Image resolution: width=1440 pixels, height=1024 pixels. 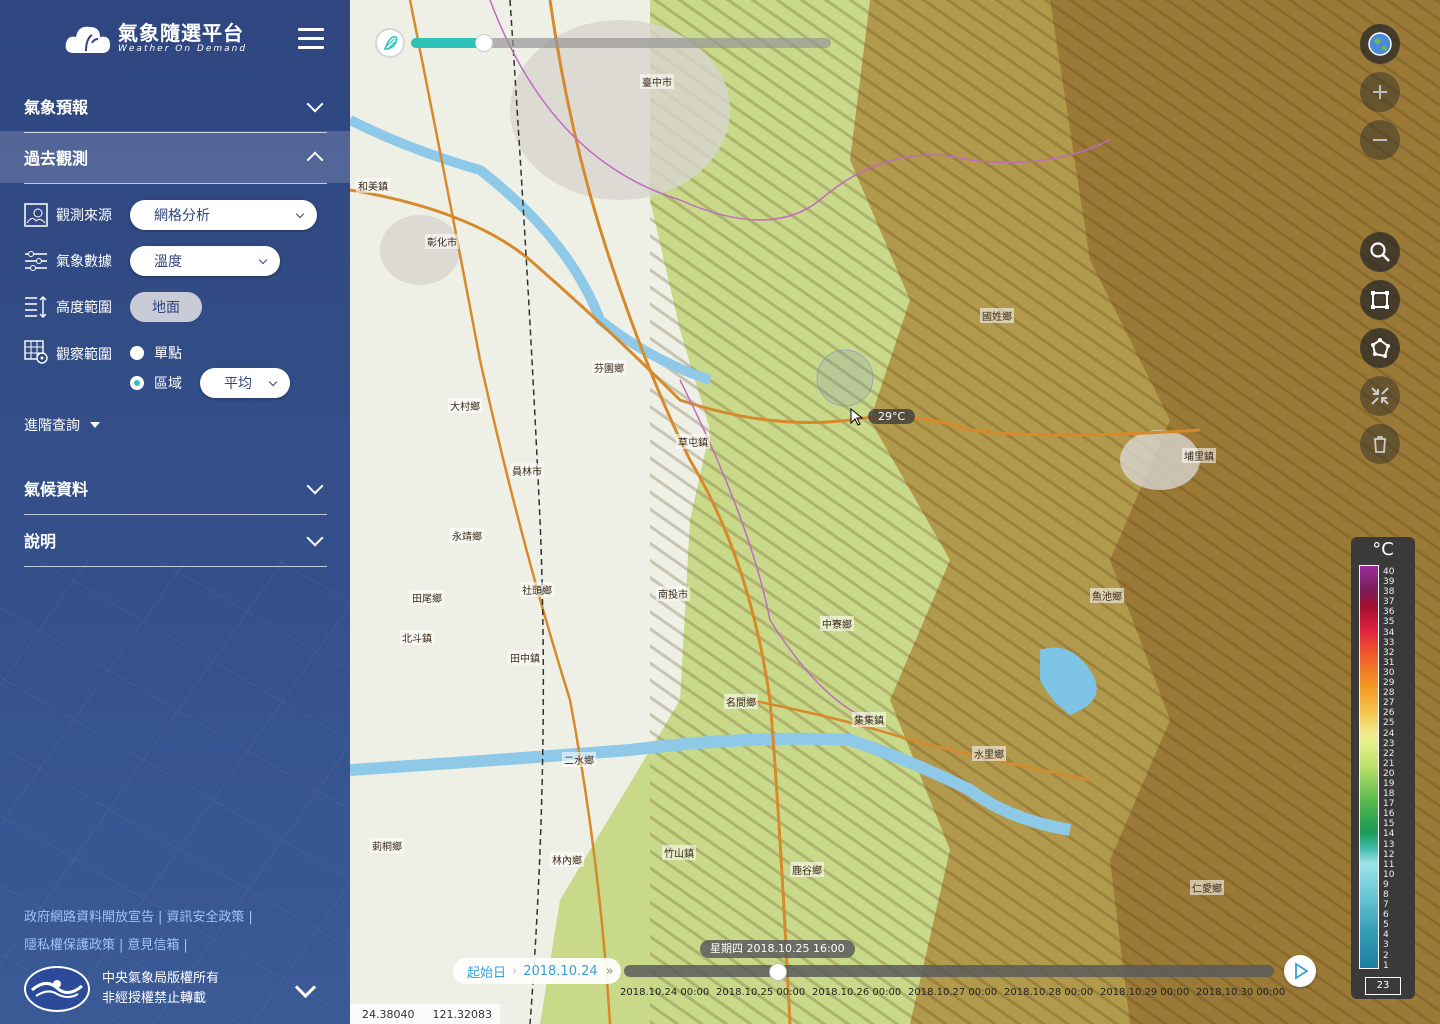 What do you see at coordinates (1199, 455) in the screenshot?
I see `place-label: 埔里鎮` at bounding box center [1199, 455].